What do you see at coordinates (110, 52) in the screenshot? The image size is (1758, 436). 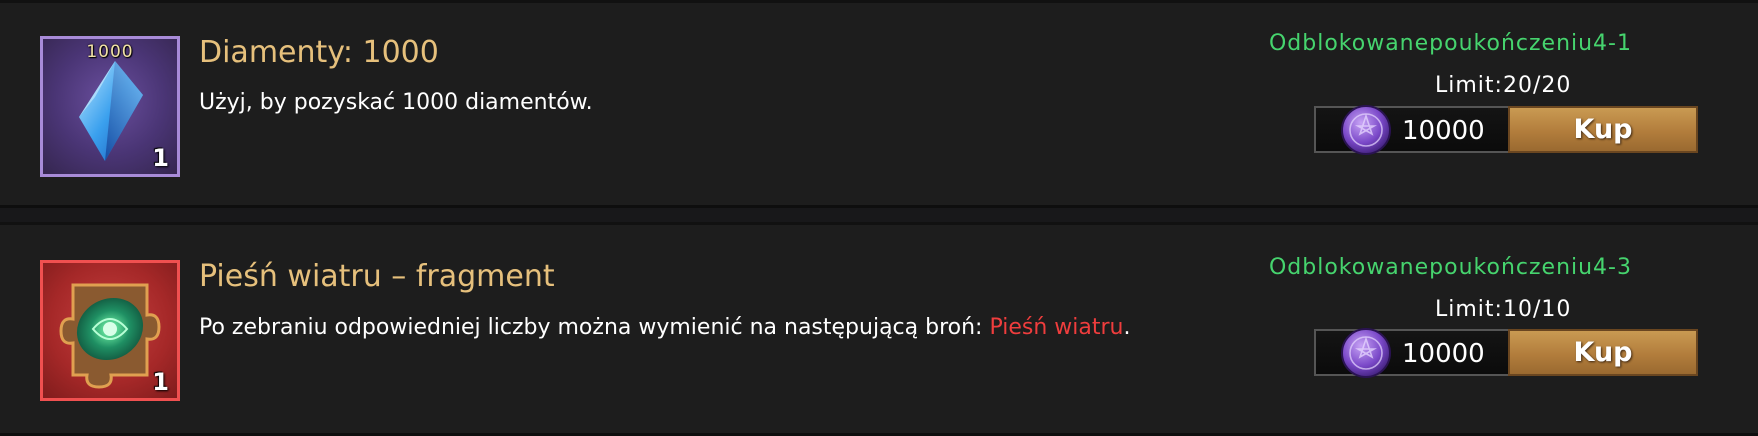 I see `icon-quantity-label: 1000` at bounding box center [110, 52].